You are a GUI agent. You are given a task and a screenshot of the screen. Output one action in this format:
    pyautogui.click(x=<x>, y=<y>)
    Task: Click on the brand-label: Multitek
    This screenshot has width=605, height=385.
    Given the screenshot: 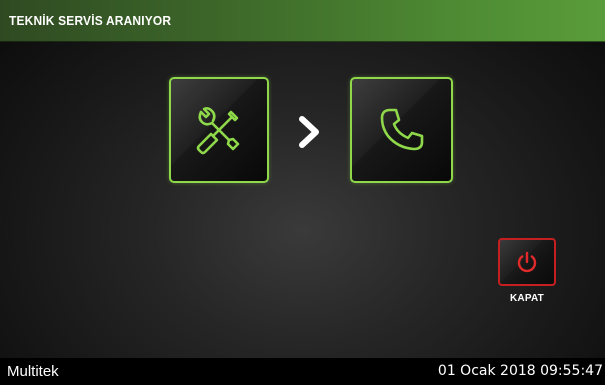 What is the action you would take?
    pyautogui.click(x=33, y=371)
    